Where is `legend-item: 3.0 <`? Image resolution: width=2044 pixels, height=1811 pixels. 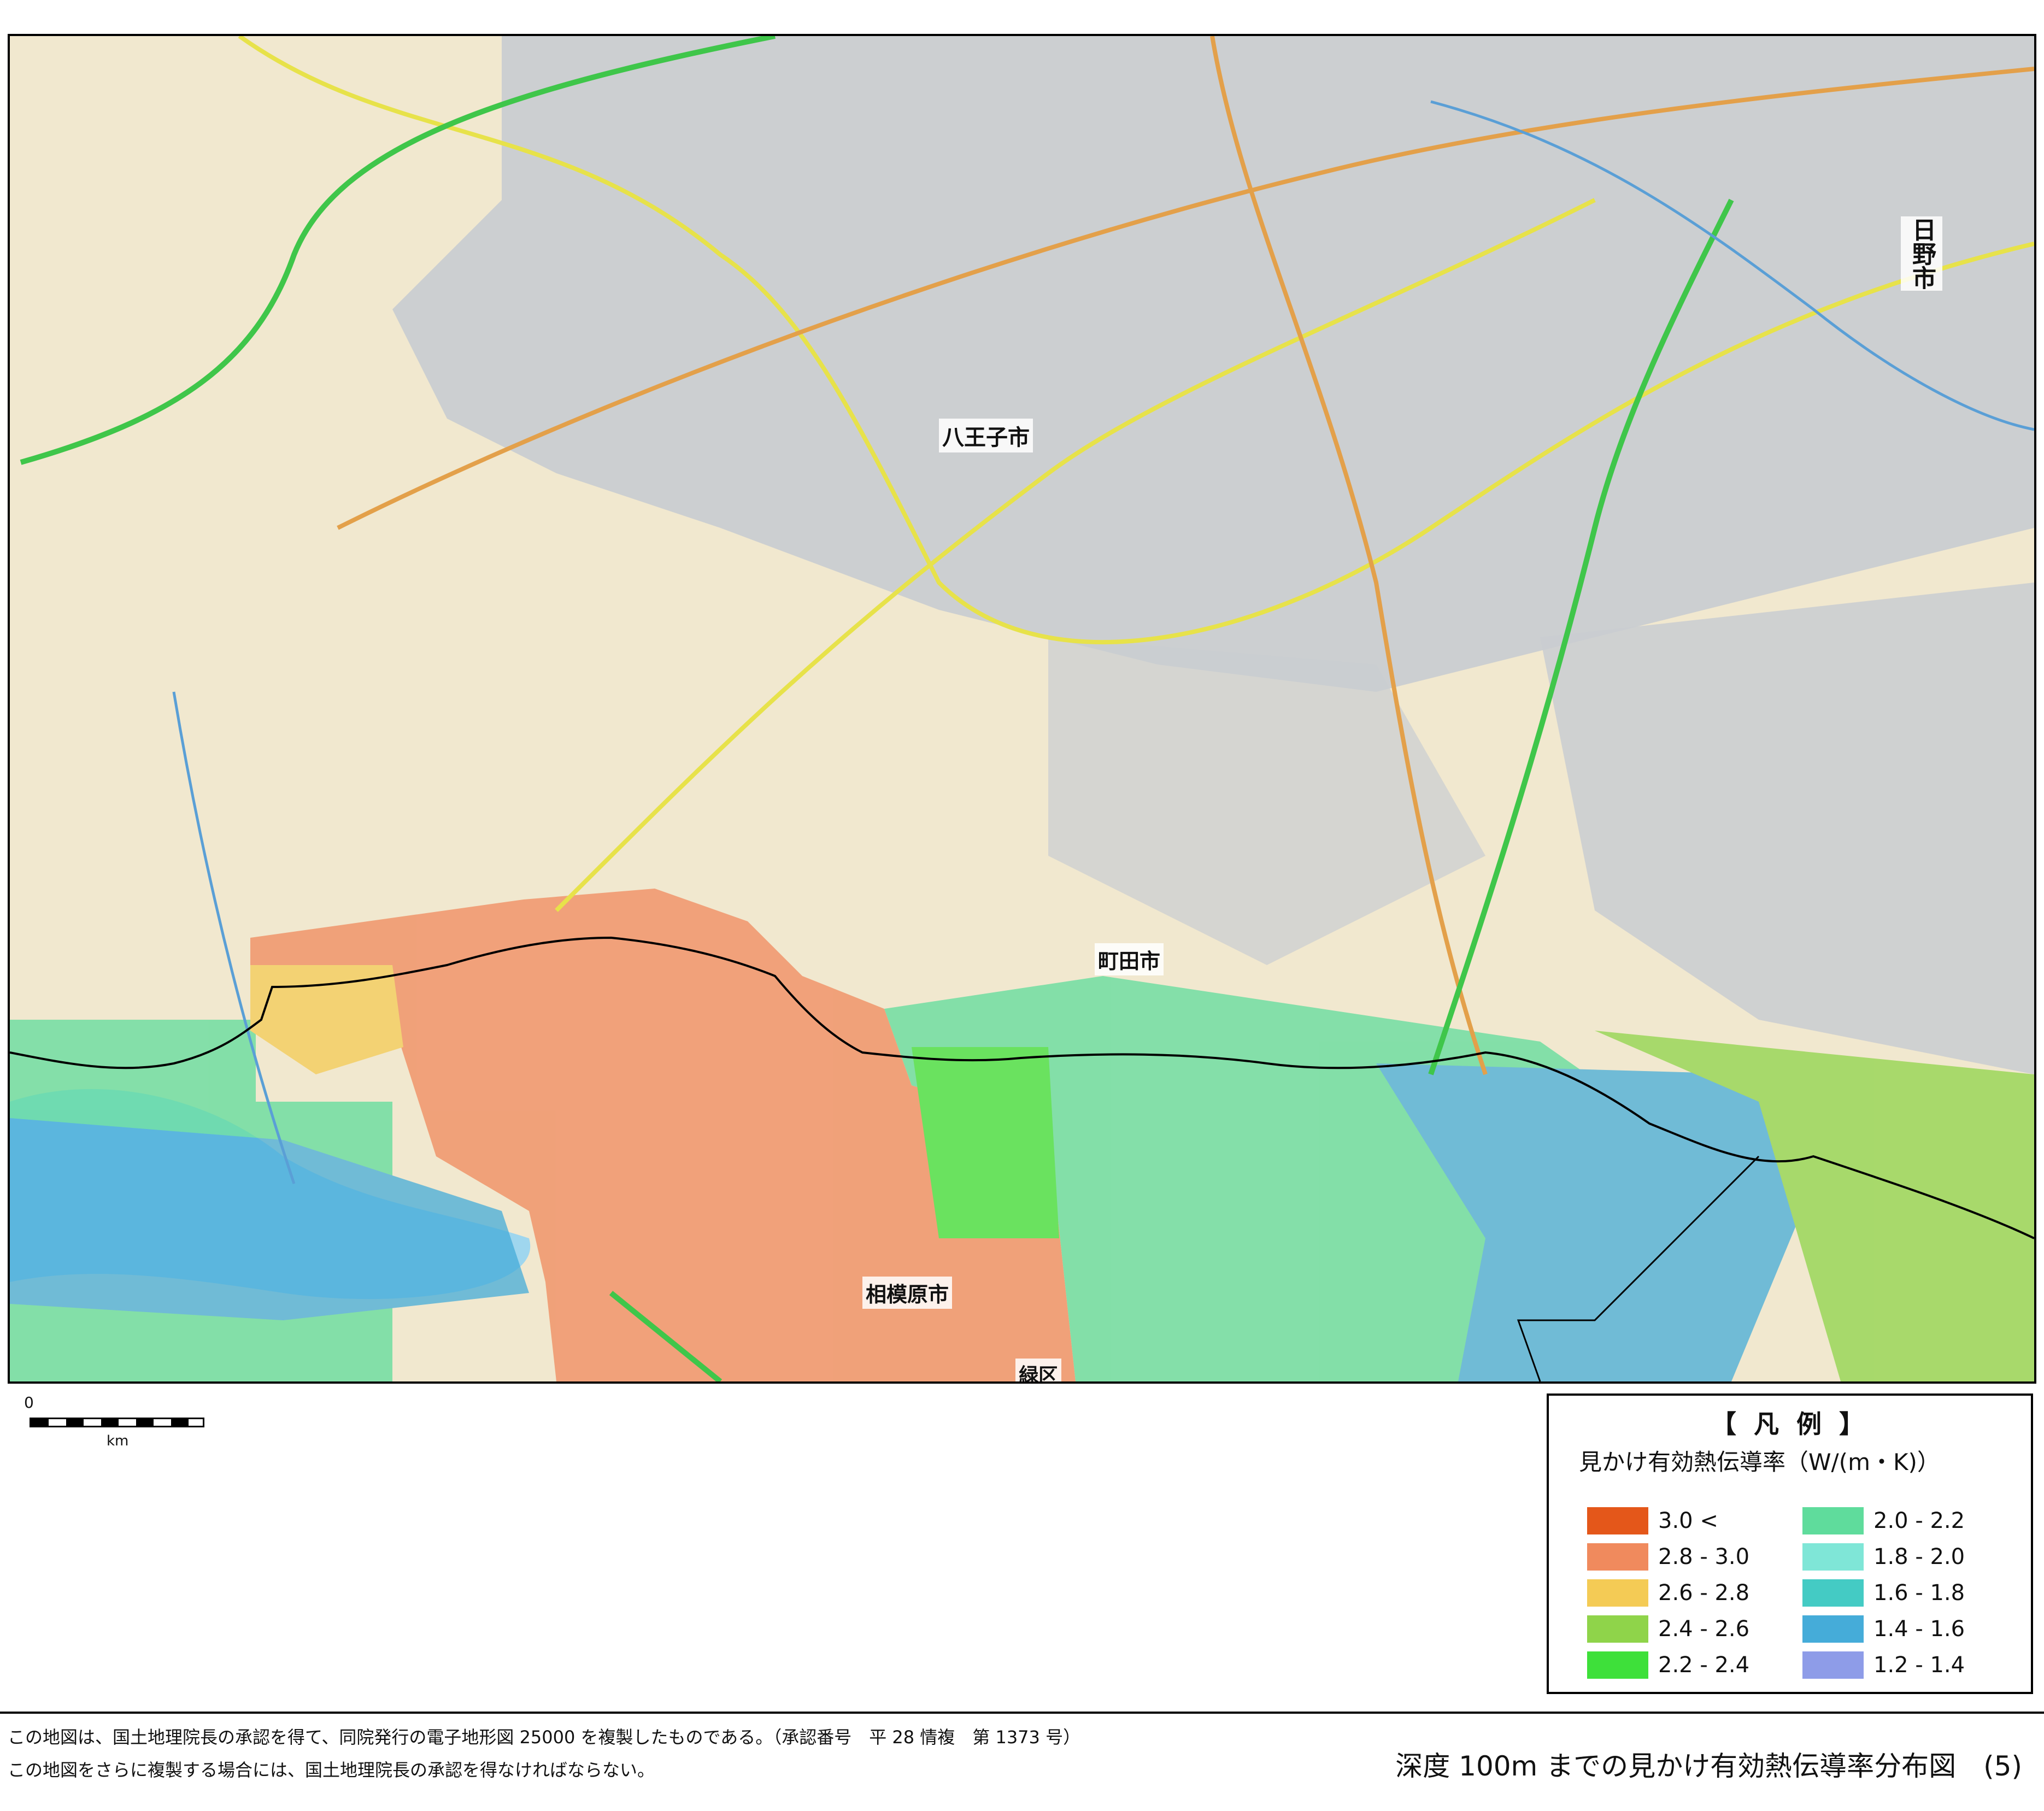 legend-item: 3.0 < is located at coordinates (1691, 1520).